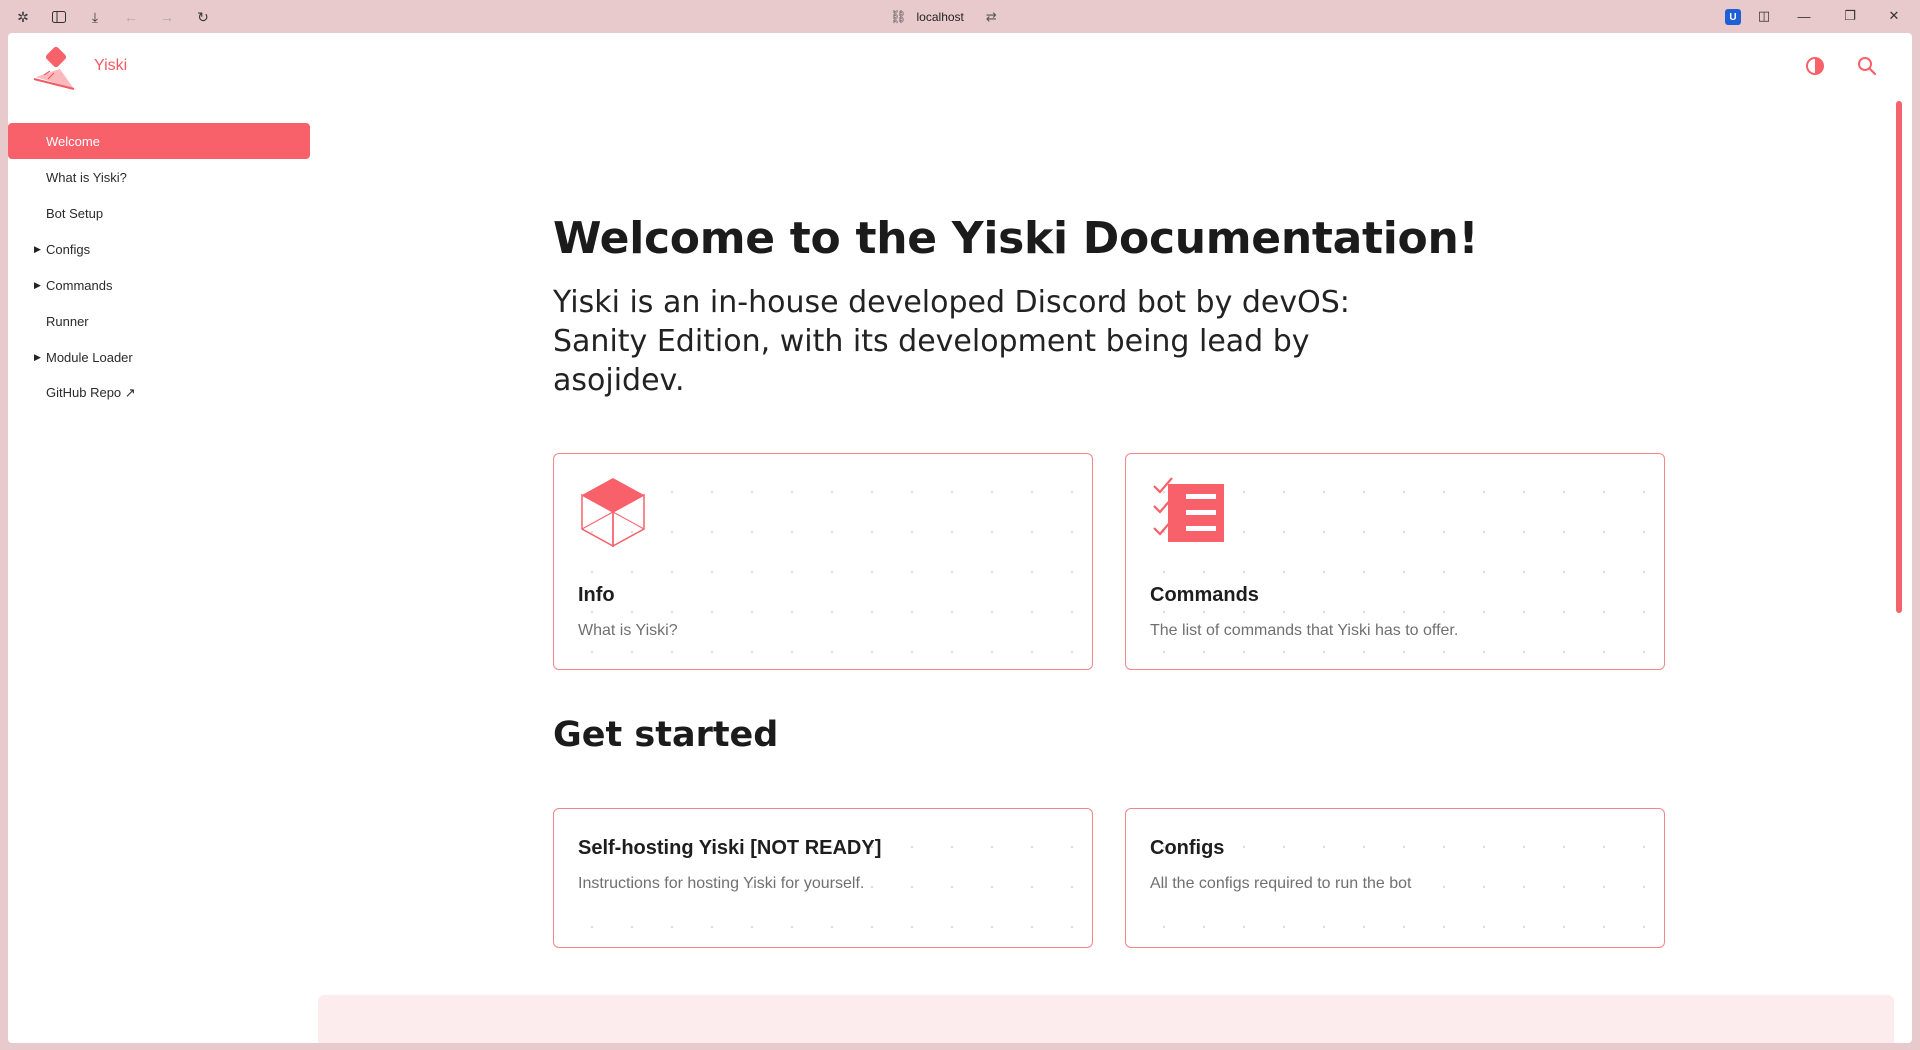  I want to click on sidebar-item-configs: ▶ Configs, so click(159, 249).